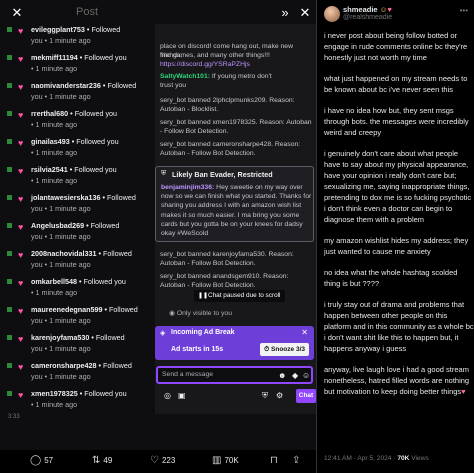 The height and width of the screenshot is (473, 474). What do you see at coordinates (295, 376) in the screenshot?
I see `bits-icon: ◆` at bounding box center [295, 376].